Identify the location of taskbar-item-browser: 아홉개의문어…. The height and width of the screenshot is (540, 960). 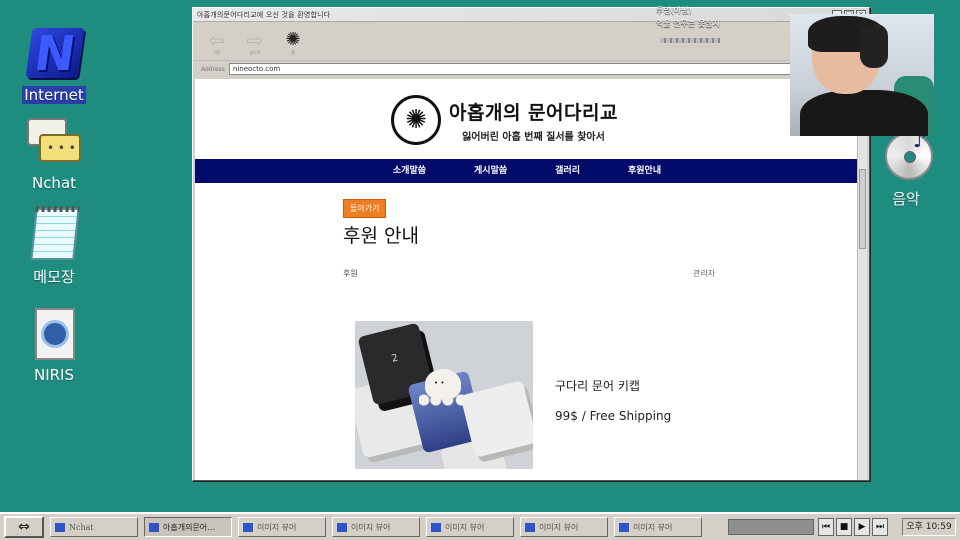
(188, 527).